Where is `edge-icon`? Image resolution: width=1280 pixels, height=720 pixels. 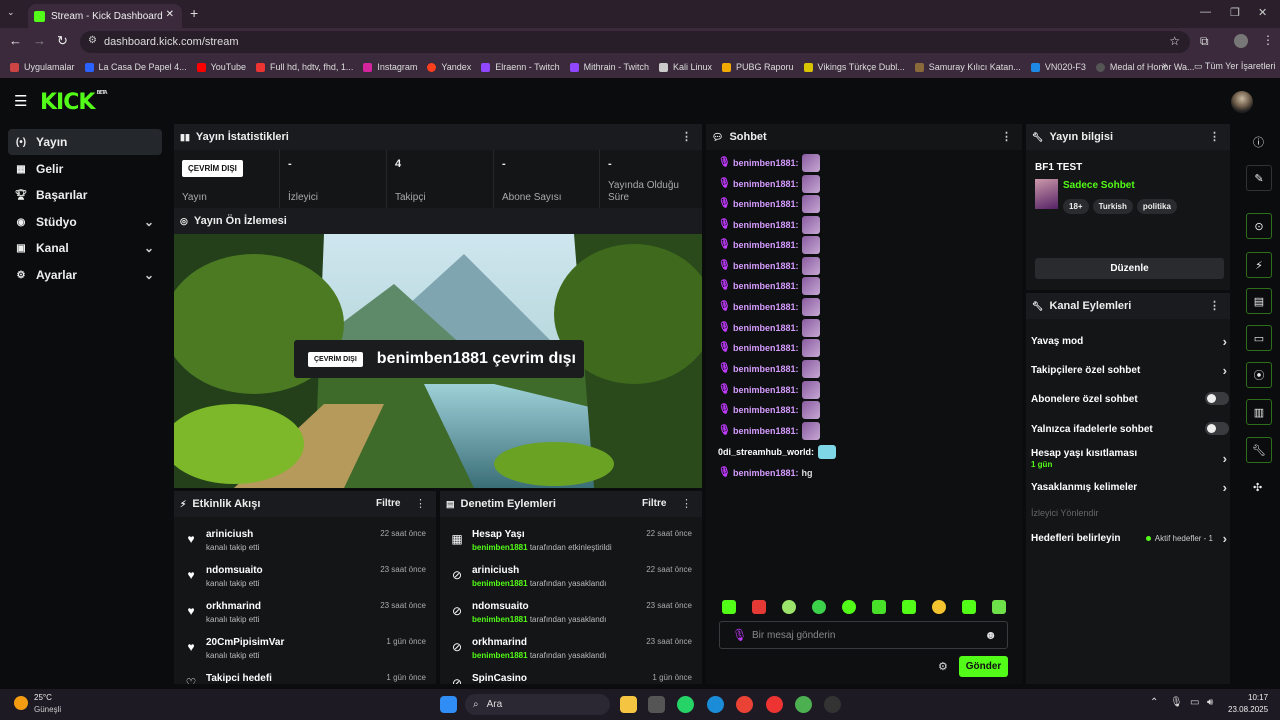 edge-icon is located at coordinates (715, 704).